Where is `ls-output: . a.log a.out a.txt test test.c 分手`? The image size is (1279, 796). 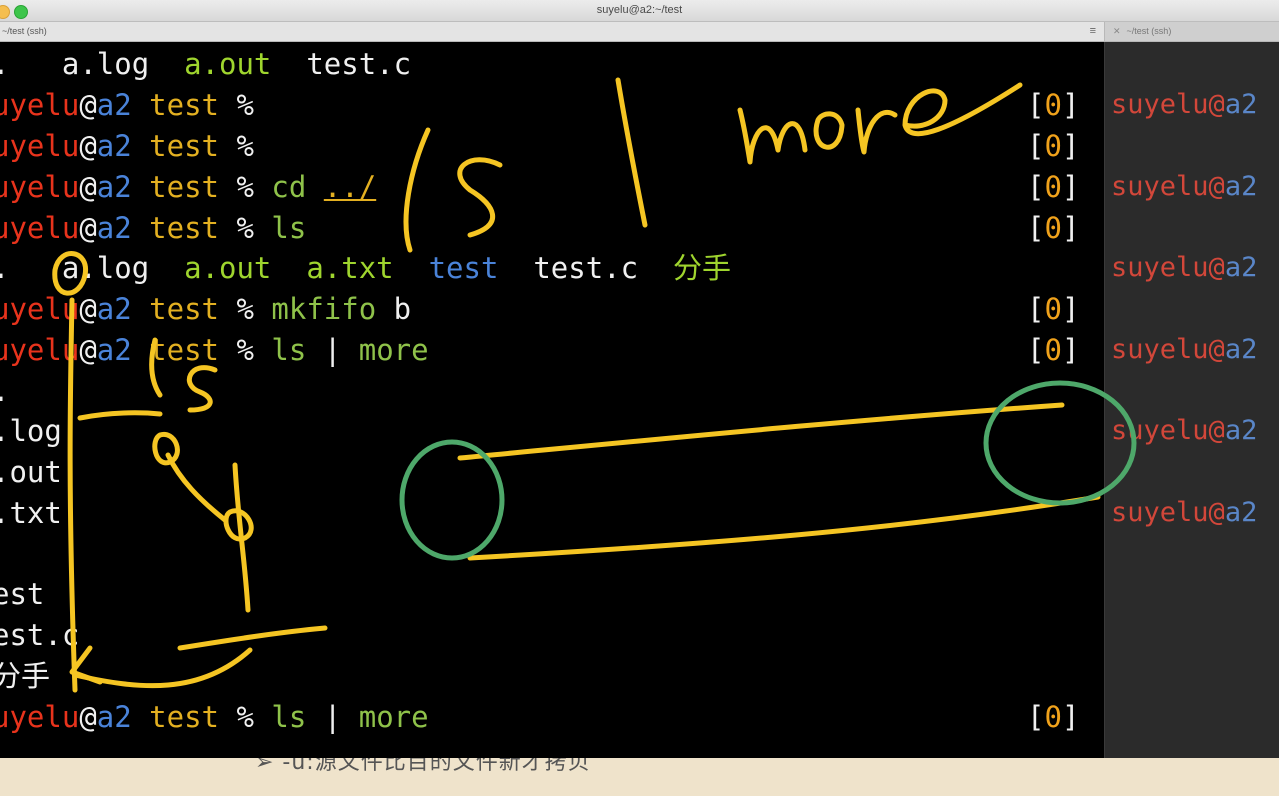 ls-output: . a.log a.out a.txt test test.c 分手 is located at coordinates (366, 268).